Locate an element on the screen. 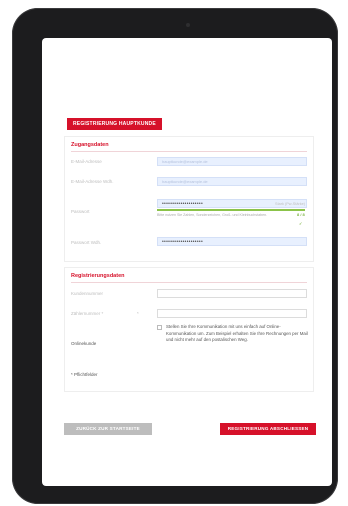 The height and width of the screenshot is (506, 348). back-to-home-button: ZURÜCK ZUR STARTSEITE is located at coordinates (108, 429).